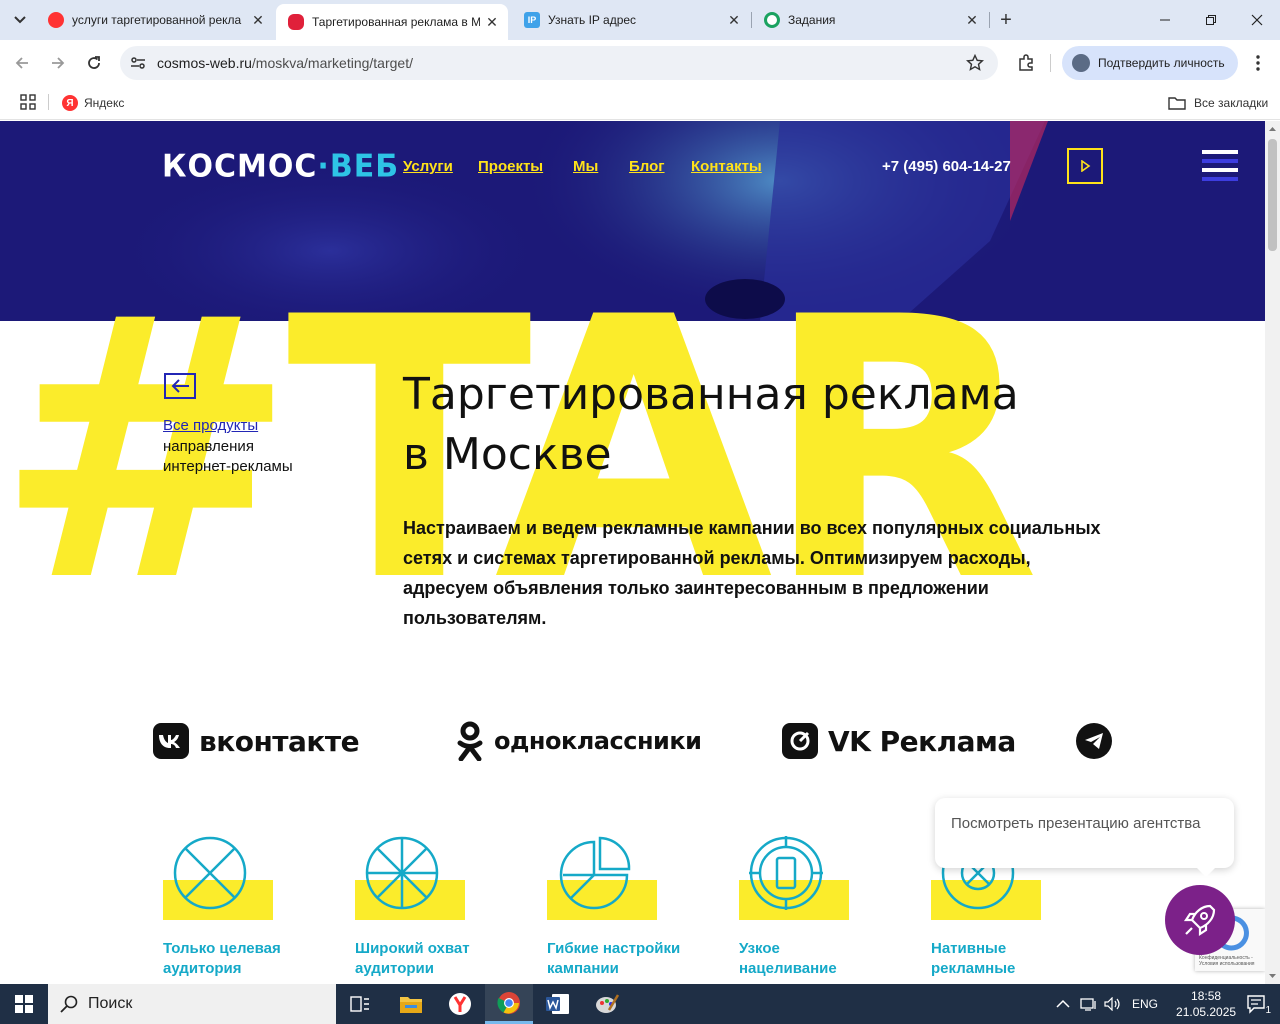 This screenshot has height=1024, width=1280. I want to click on all-bookmarks-button: Все закладки, so click(1218, 103).